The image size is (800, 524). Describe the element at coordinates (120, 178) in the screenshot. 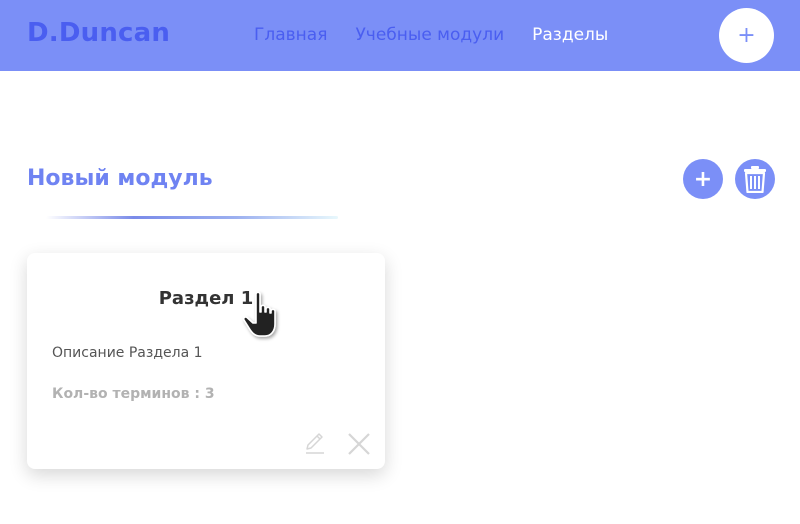

I see `module-title: Новый модуль` at that location.